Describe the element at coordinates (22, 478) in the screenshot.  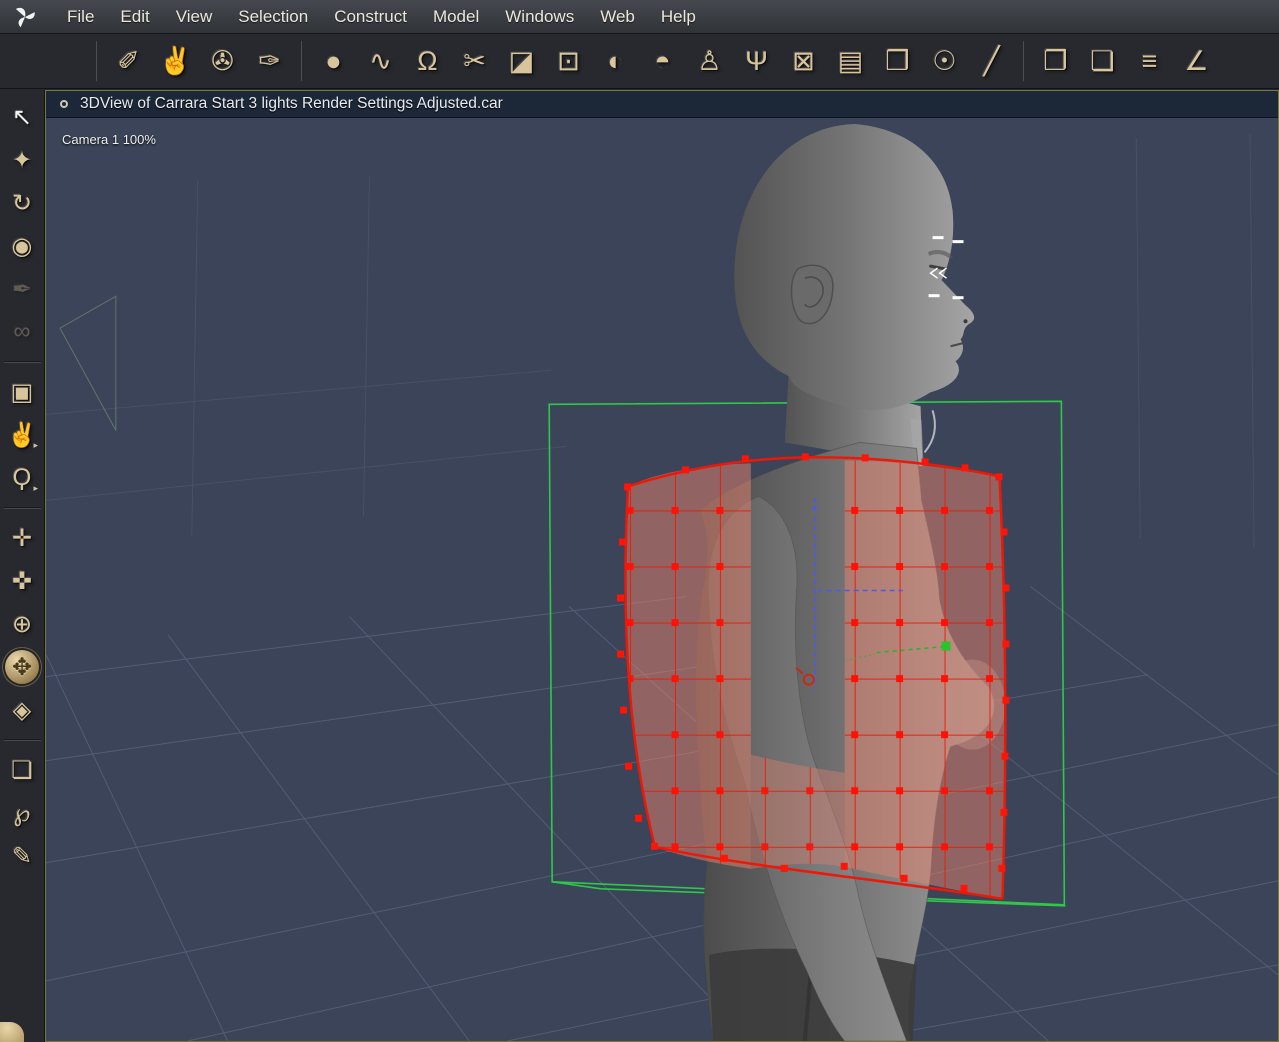
I see `zoom-tool-icon: Ϙ ▸` at that location.